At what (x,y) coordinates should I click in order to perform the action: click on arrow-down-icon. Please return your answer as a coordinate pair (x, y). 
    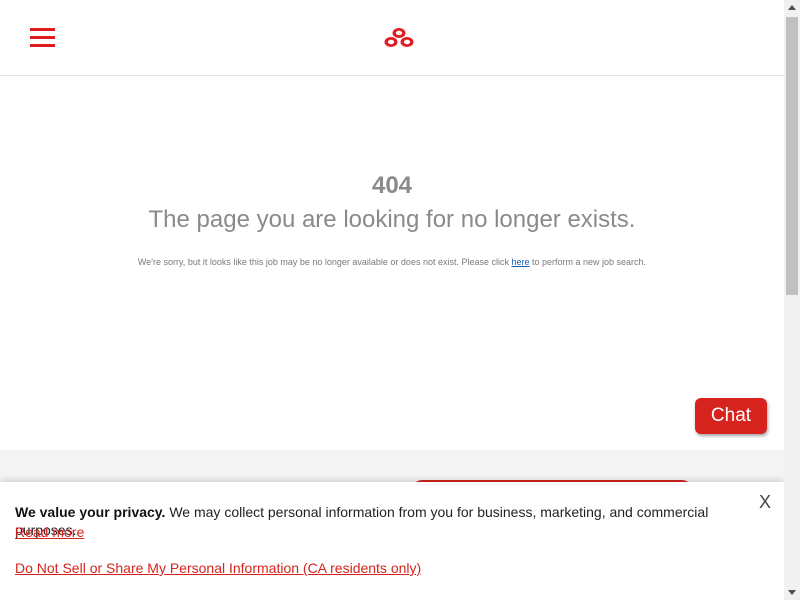
    Looking at the image, I should click on (792, 592).